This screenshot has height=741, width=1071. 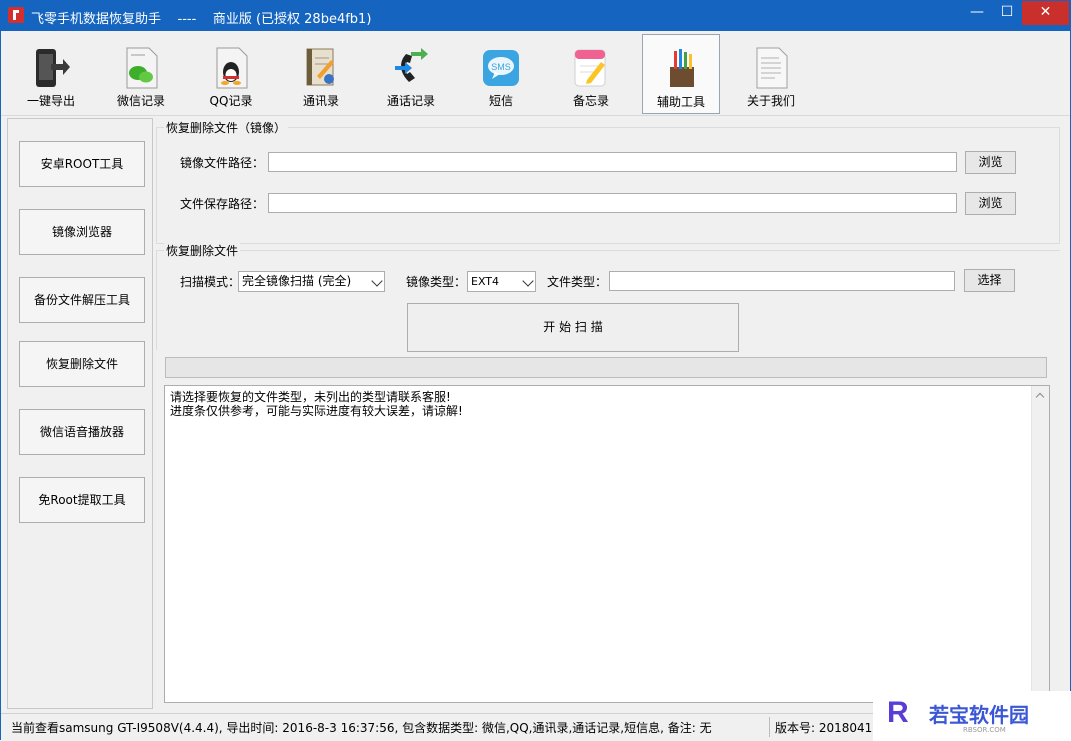 I want to click on browse-save-button: 浏览, so click(x=990, y=203).